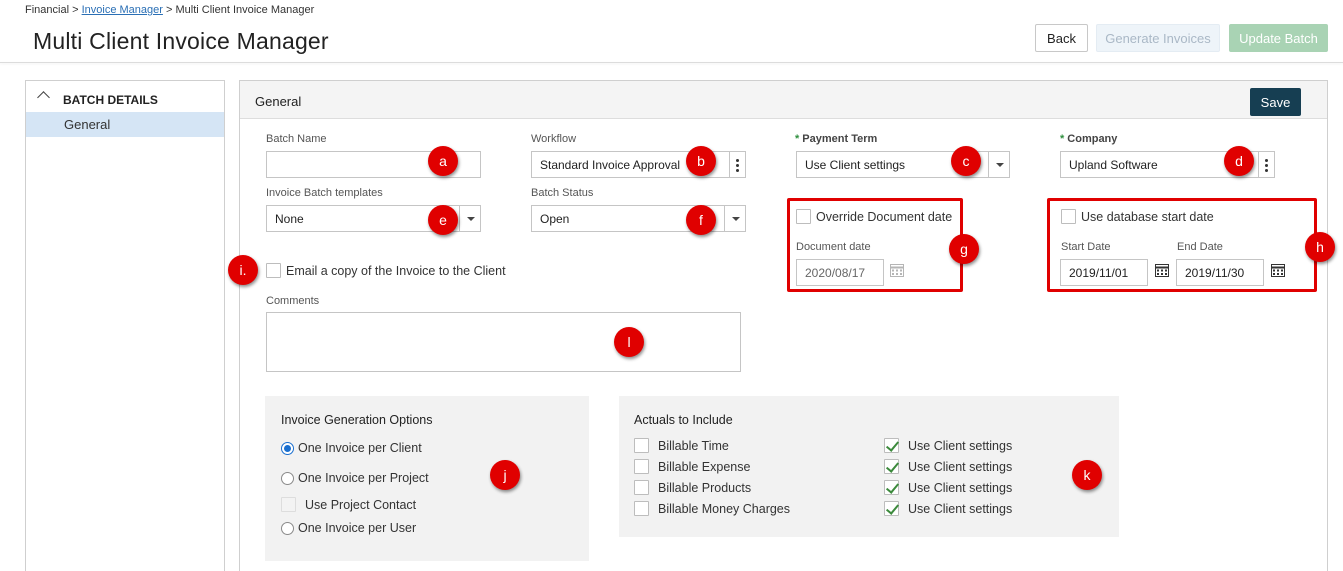 The image size is (1343, 571). I want to click on billable-money-charges-checkbox, so click(641, 508).